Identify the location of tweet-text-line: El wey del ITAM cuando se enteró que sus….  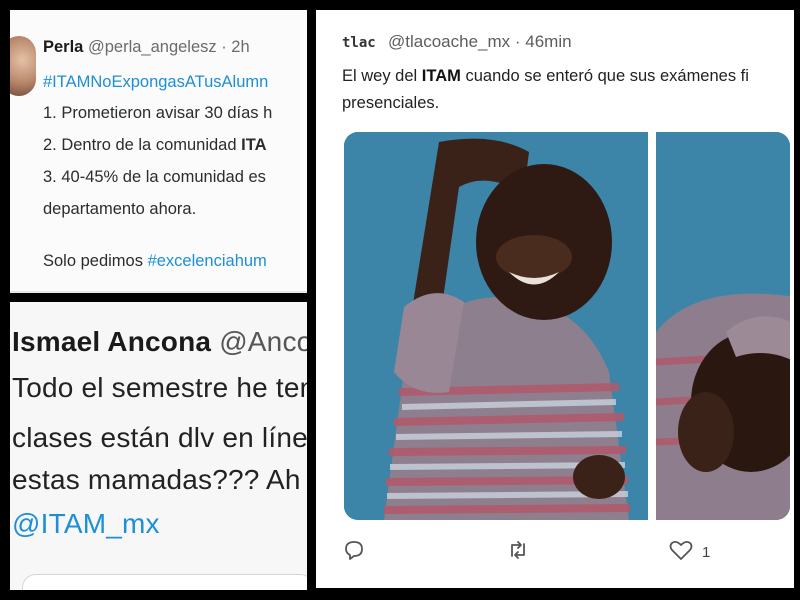
(545, 76).